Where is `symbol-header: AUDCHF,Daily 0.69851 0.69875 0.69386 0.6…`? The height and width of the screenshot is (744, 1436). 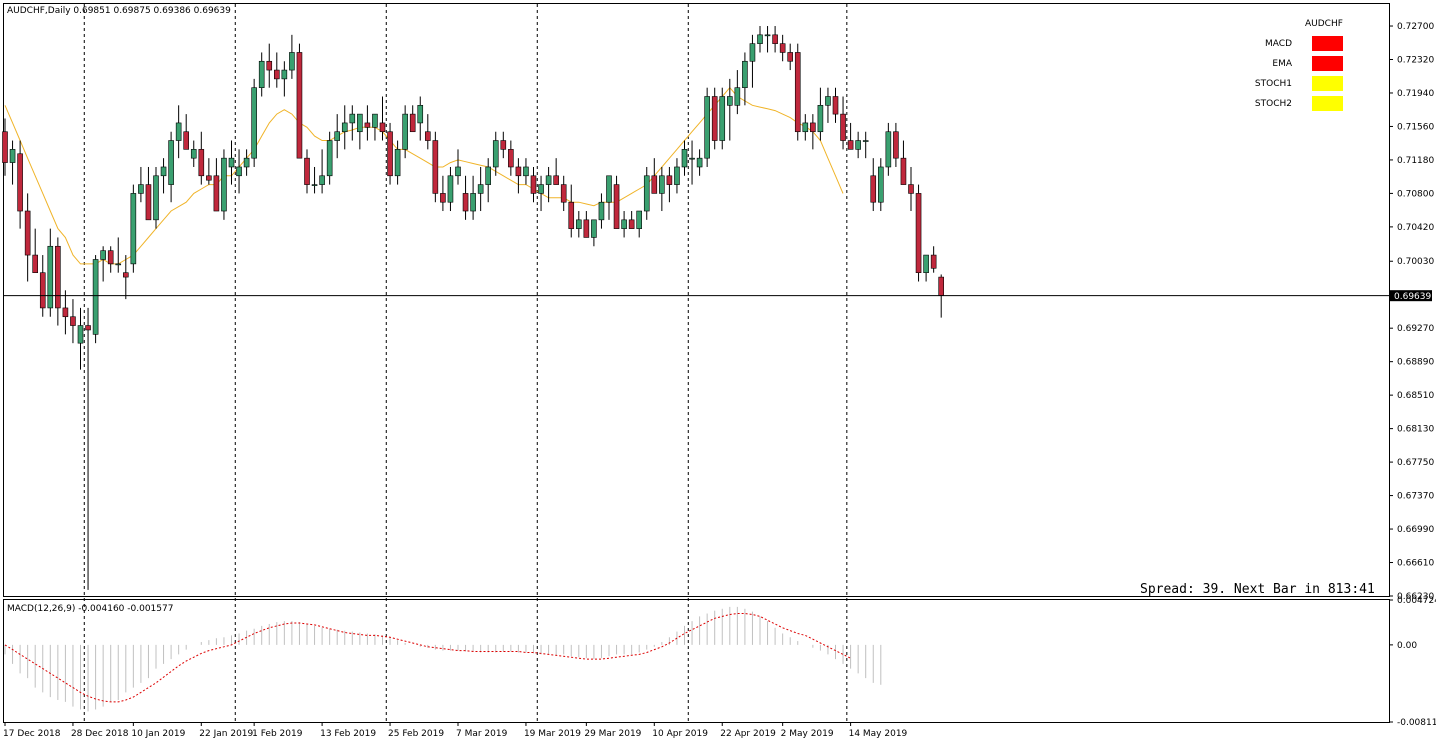 symbol-header: AUDCHF,Daily 0.69851 0.69875 0.69386 0.6… is located at coordinates (119, 11).